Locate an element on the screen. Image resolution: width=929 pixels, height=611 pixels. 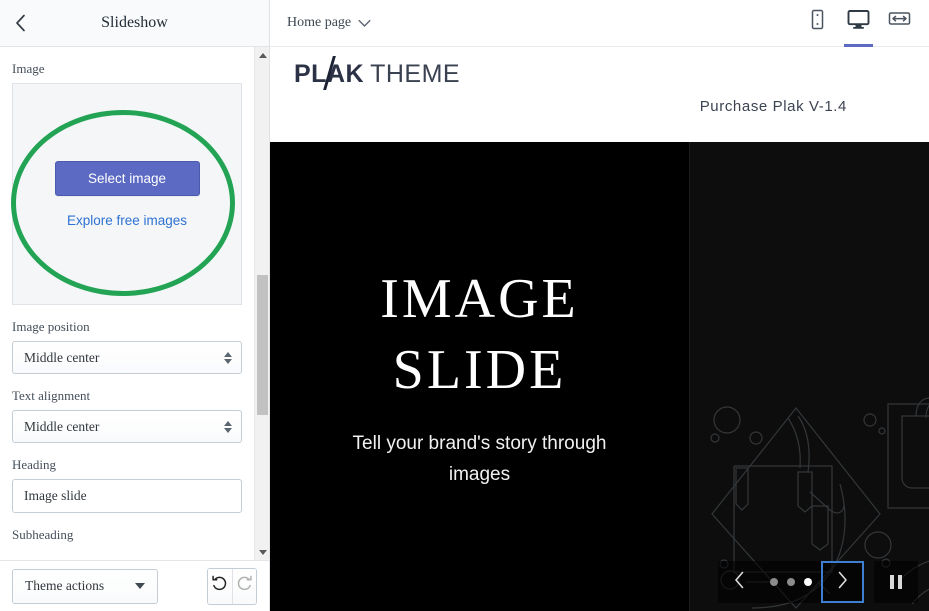
back-button is located at coordinates (20, 23).